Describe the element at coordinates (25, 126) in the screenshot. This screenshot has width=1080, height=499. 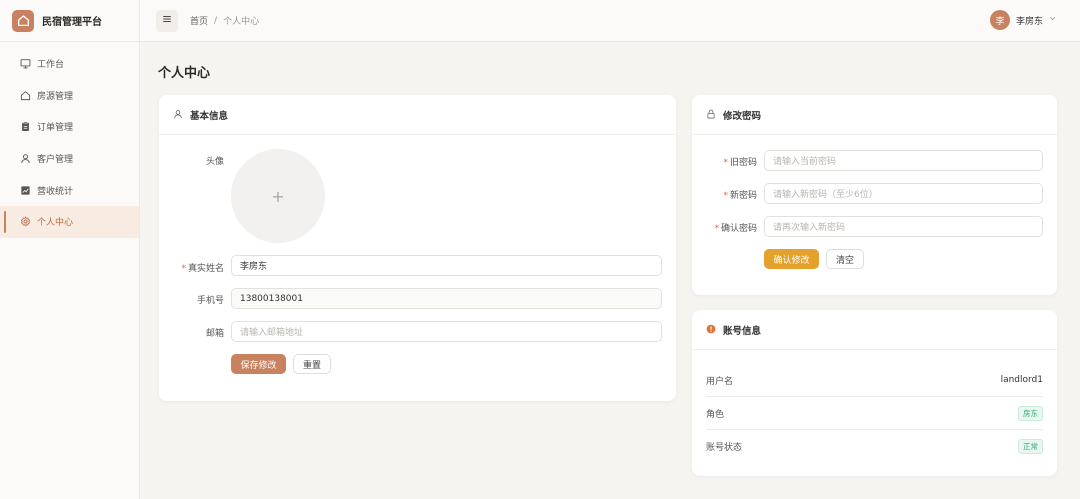
I see `clipboard-icon` at that location.